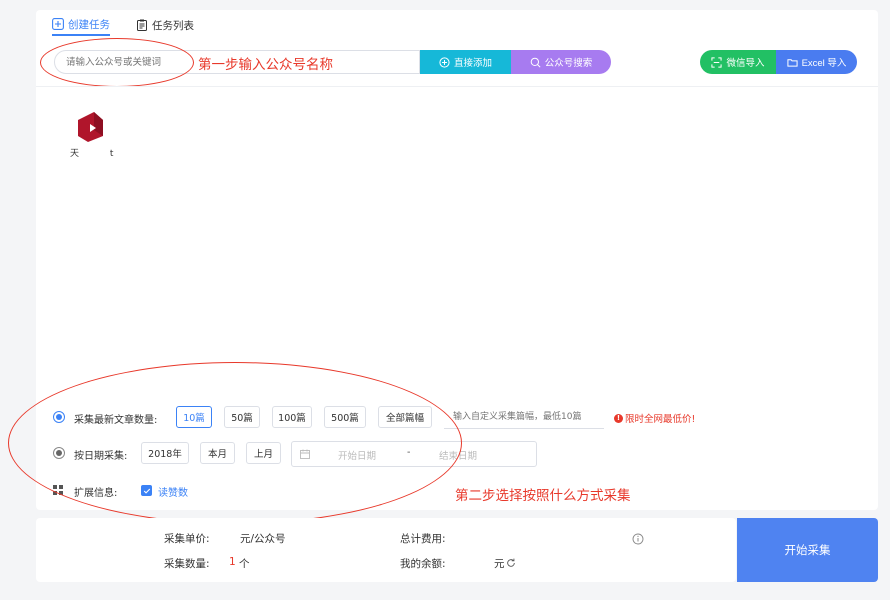 This screenshot has height=600, width=890. What do you see at coordinates (444, 62) in the screenshot?
I see `plus-circle-icon` at bounding box center [444, 62].